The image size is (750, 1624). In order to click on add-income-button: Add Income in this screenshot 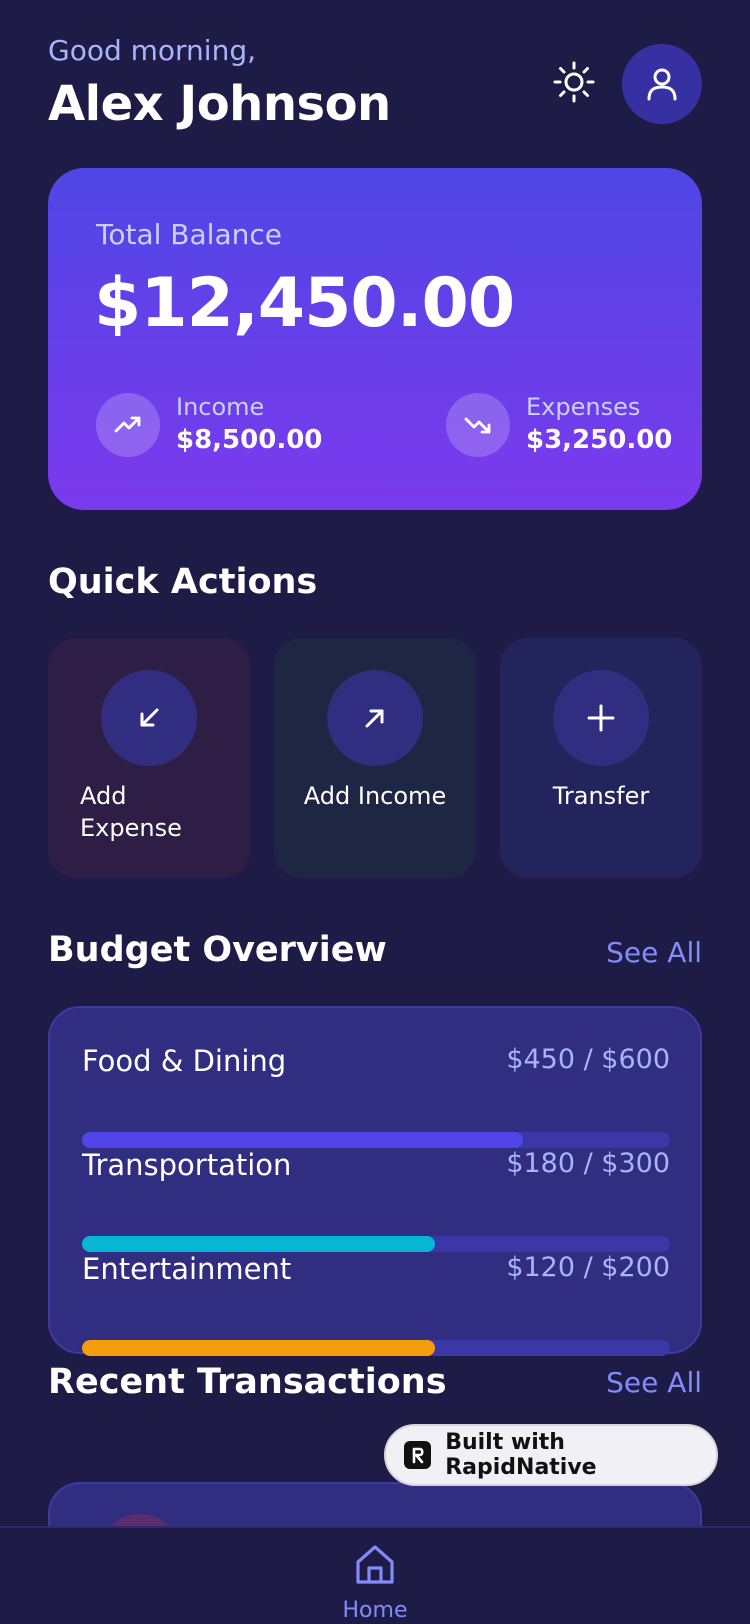, I will do `click(375, 758)`.